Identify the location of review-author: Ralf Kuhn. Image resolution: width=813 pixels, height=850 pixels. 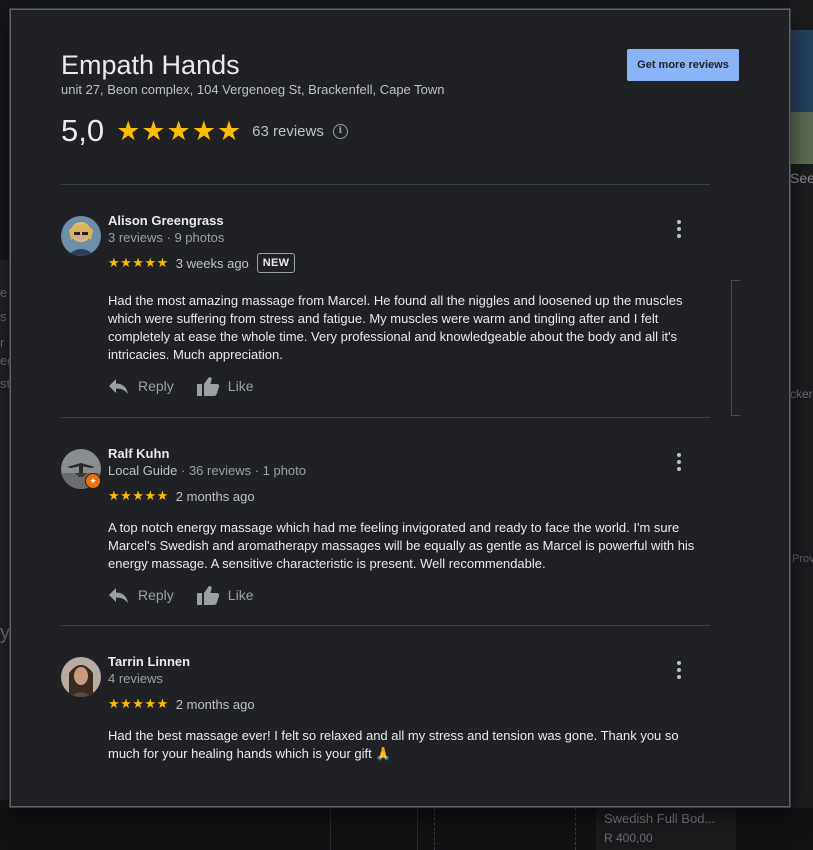
(138, 453).